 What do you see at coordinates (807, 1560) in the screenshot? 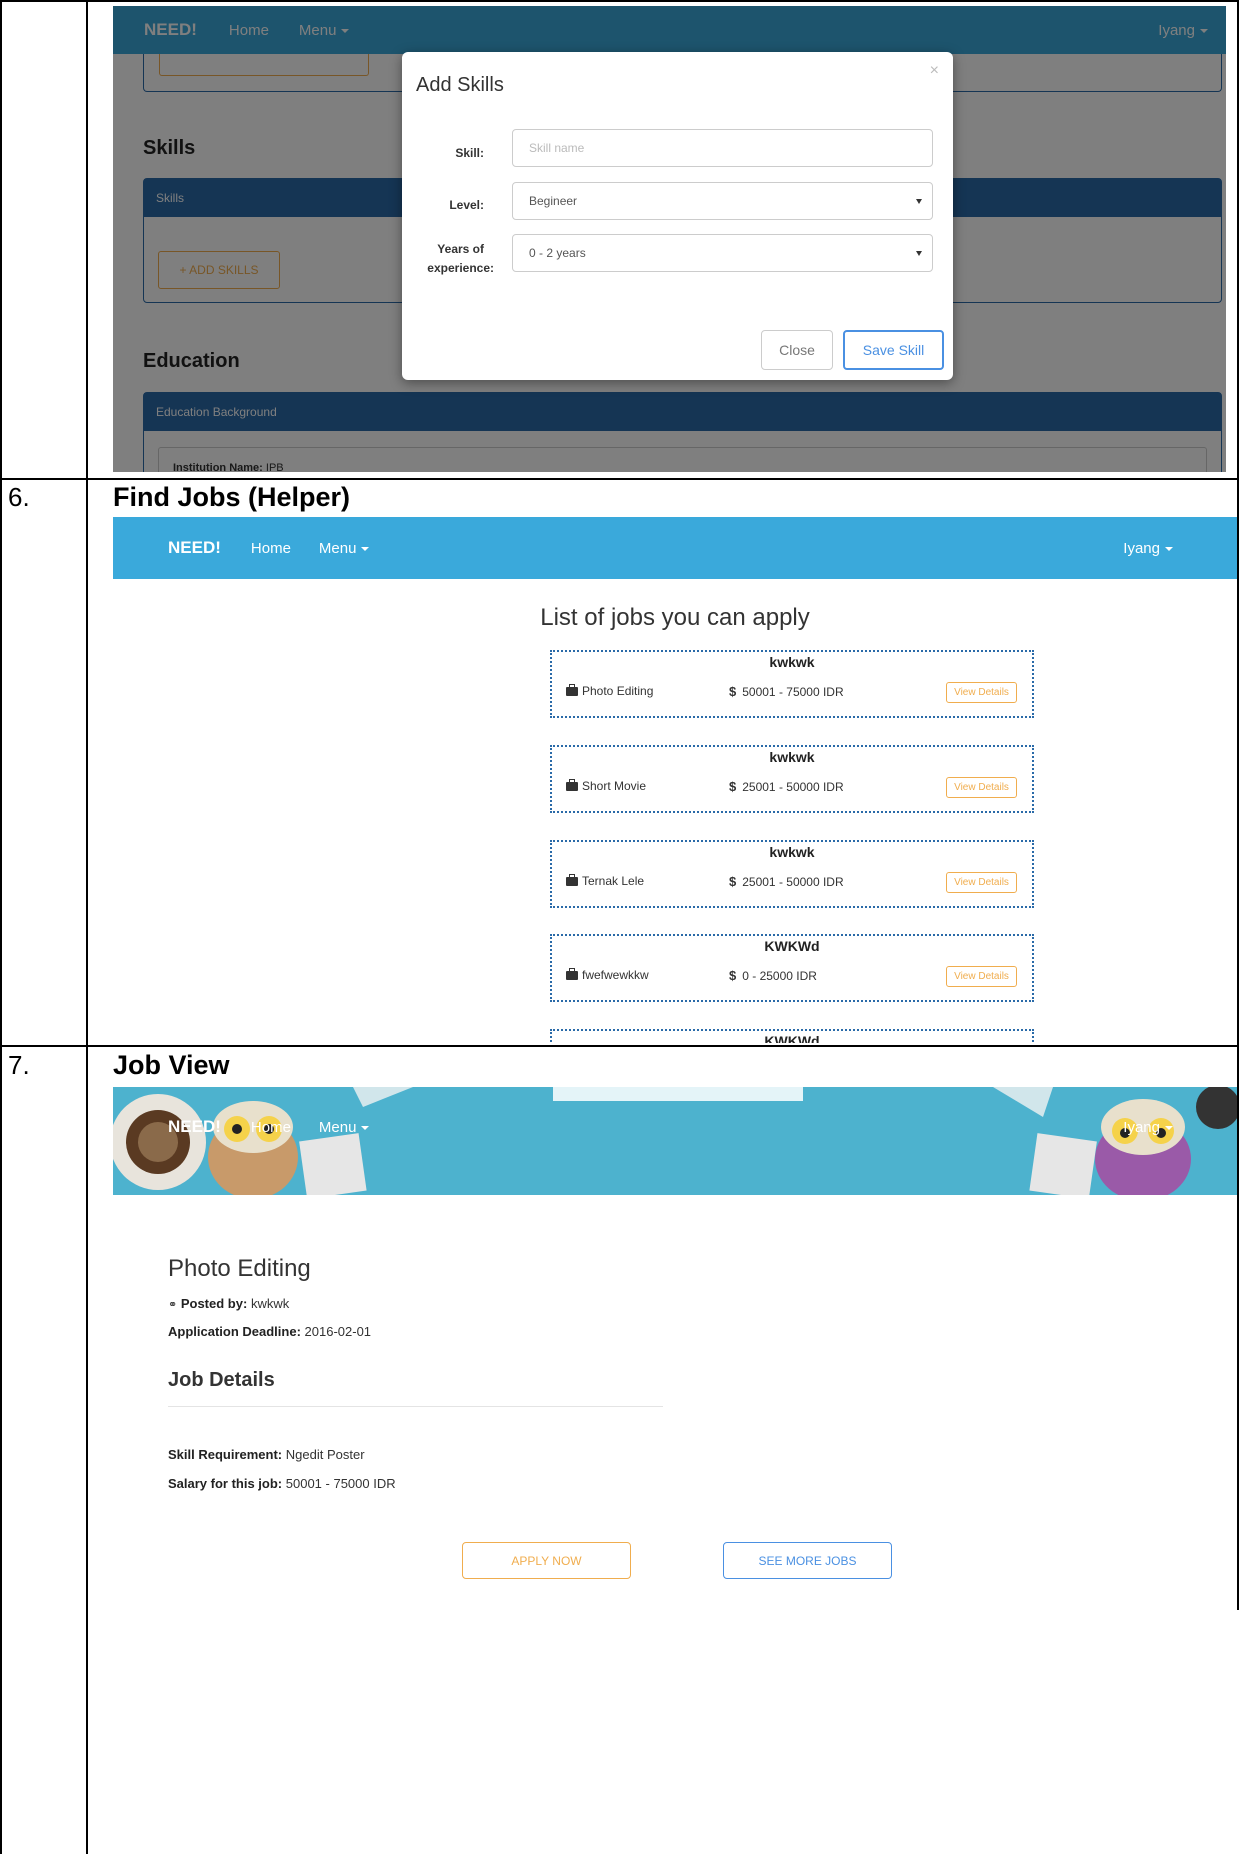
I see `see-more-jobs-button: SEE MORE JOBS` at bounding box center [807, 1560].